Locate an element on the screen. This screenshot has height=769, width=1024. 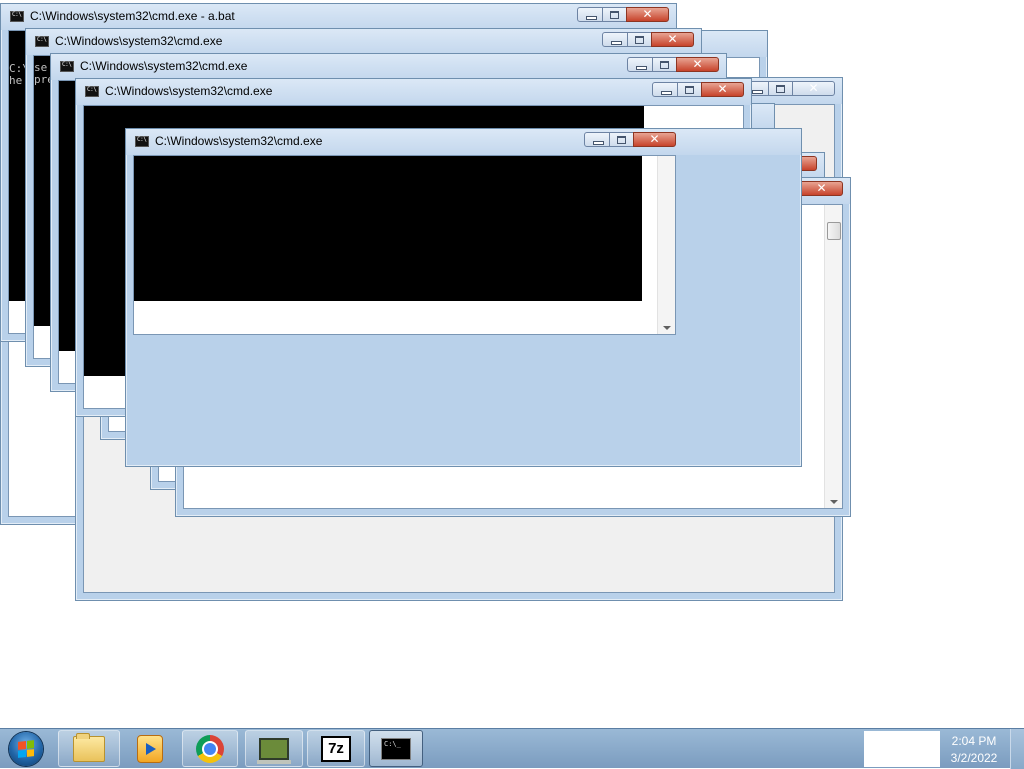
taskbar-chrome is located at coordinates (210, 748).